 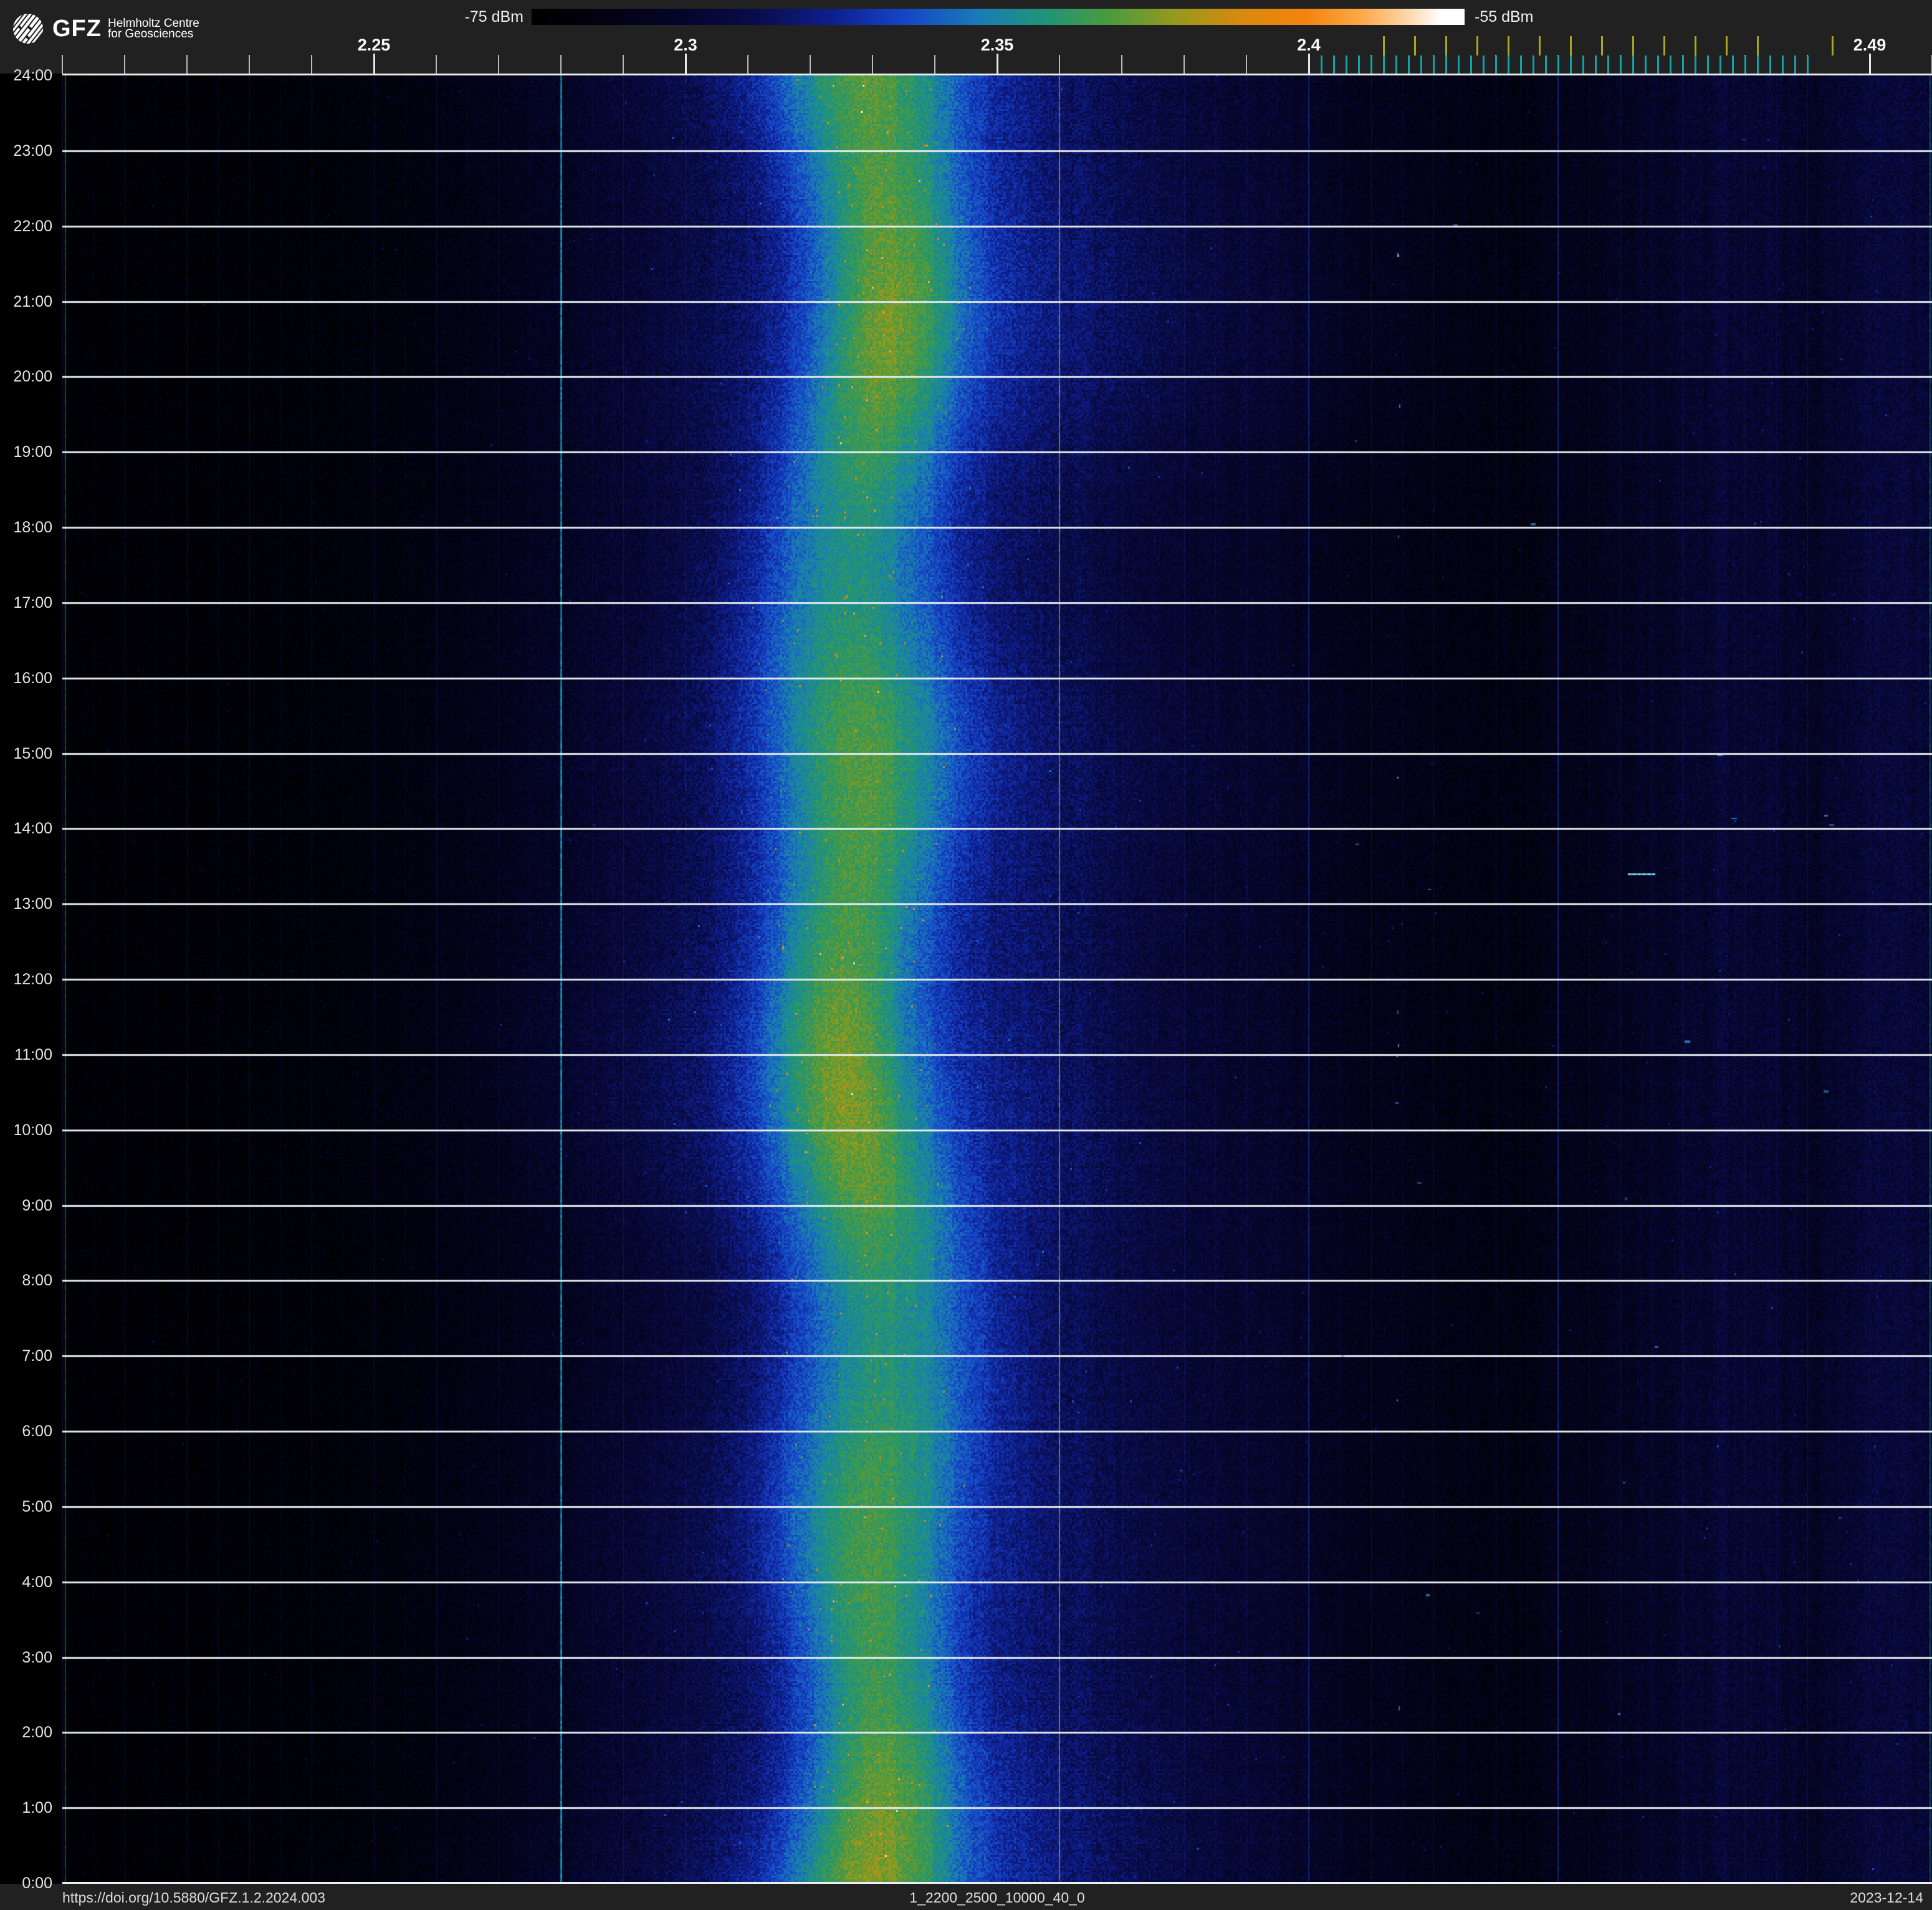 What do you see at coordinates (33, 1054) in the screenshot?
I see `time-axis-label: 11:00` at bounding box center [33, 1054].